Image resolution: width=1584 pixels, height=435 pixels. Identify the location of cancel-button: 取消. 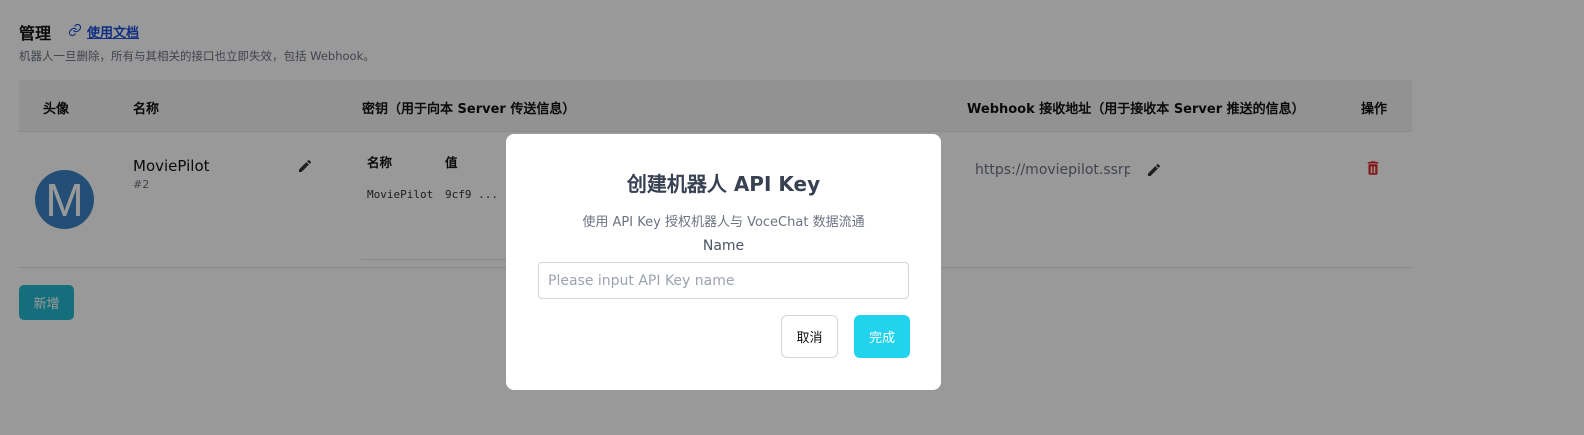
(809, 336).